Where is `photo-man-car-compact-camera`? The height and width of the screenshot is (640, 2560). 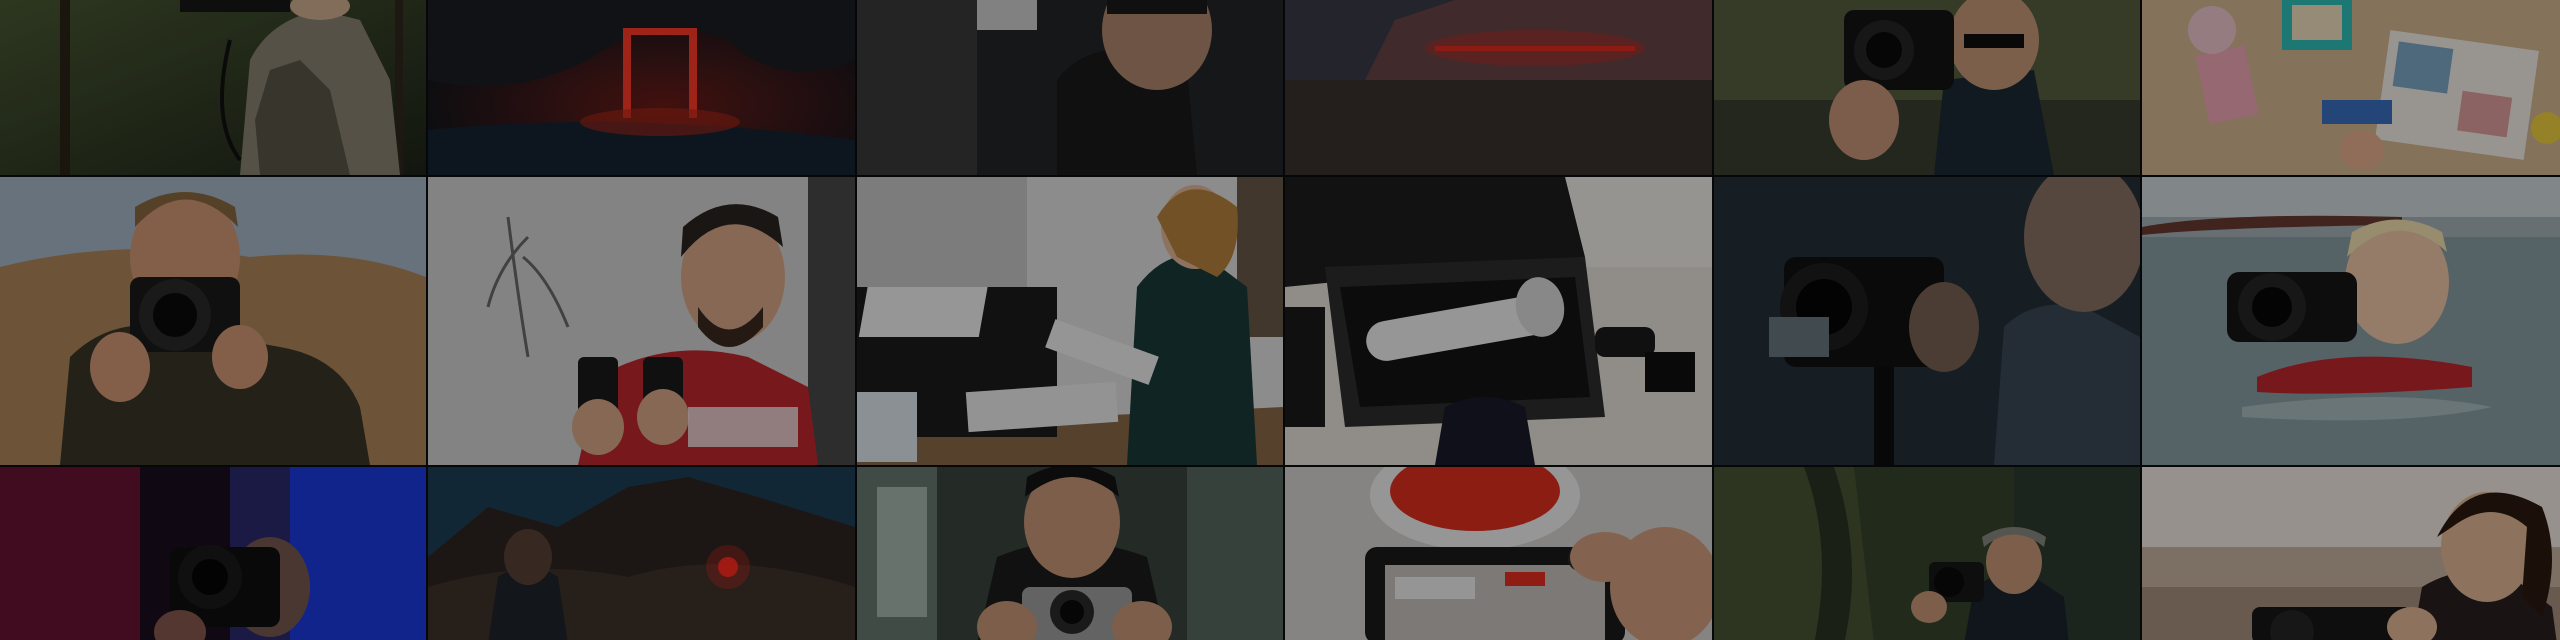
photo-man-car-compact-camera is located at coordinates (1070, 553).